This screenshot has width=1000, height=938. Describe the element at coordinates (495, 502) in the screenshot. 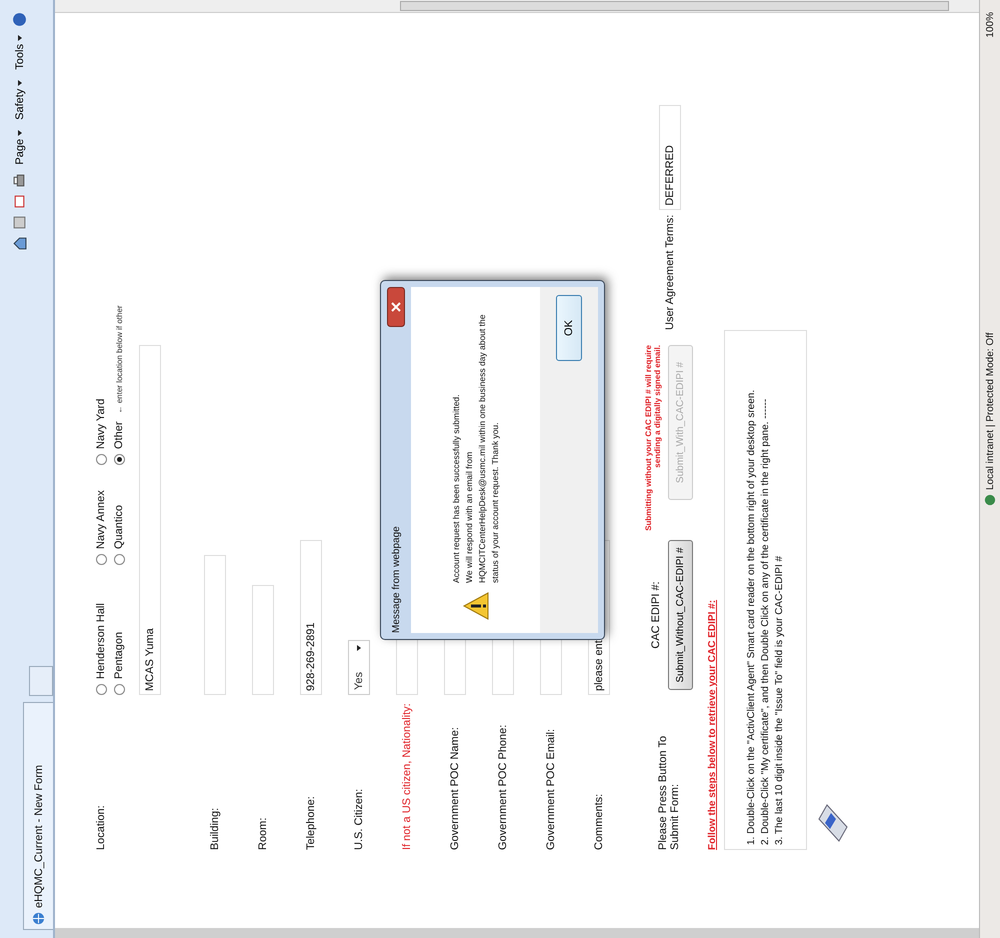

I see `dialog-message: status of your account request. Thank you.` at that location.